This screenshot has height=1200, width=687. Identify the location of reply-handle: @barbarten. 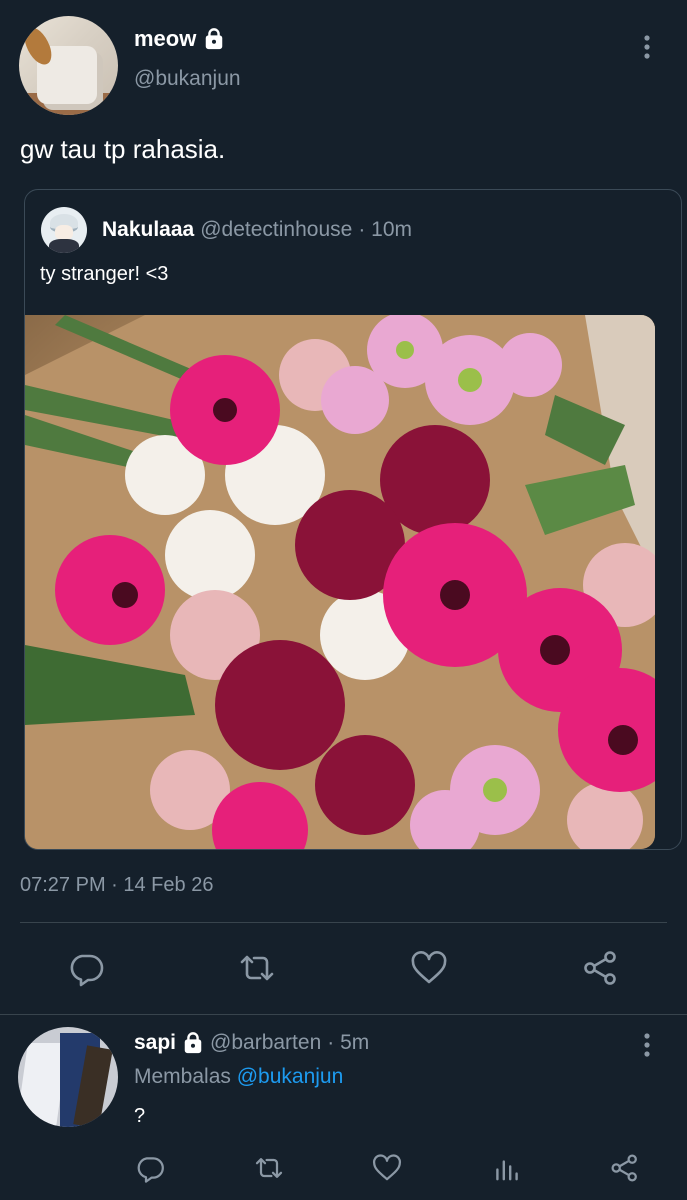
(265, 1043).